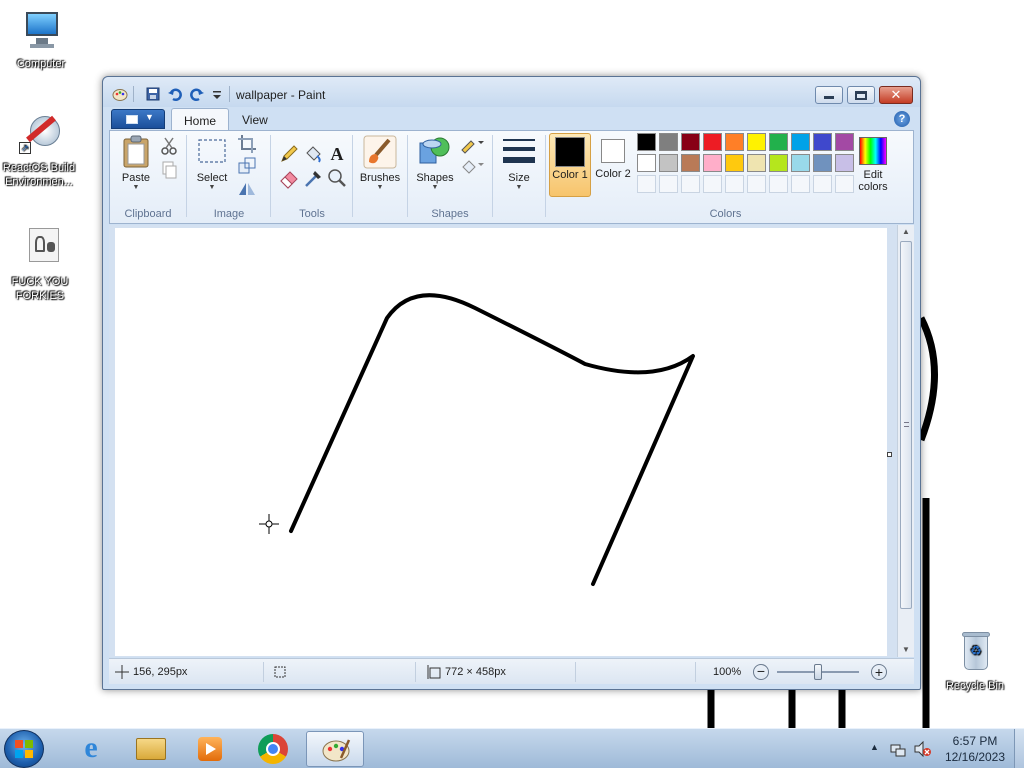 Image resolution: width=1024 pixels, height=768 pixels. What do you see at coordinates (902, 119) in the screenshot?
I see `help-icon: ?` at bounding box center [902, 119].